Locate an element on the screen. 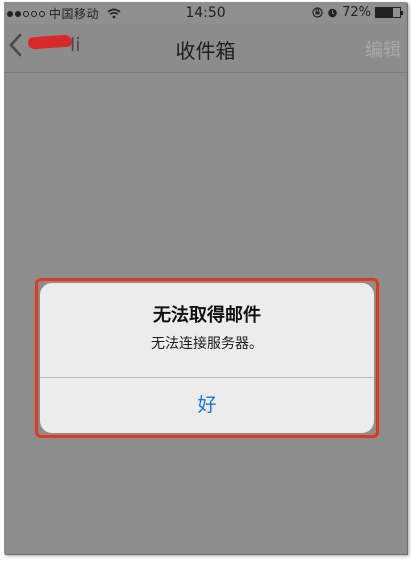  navigation-bar: li 收件箱 编辑 is located at coordinates (205, 48).